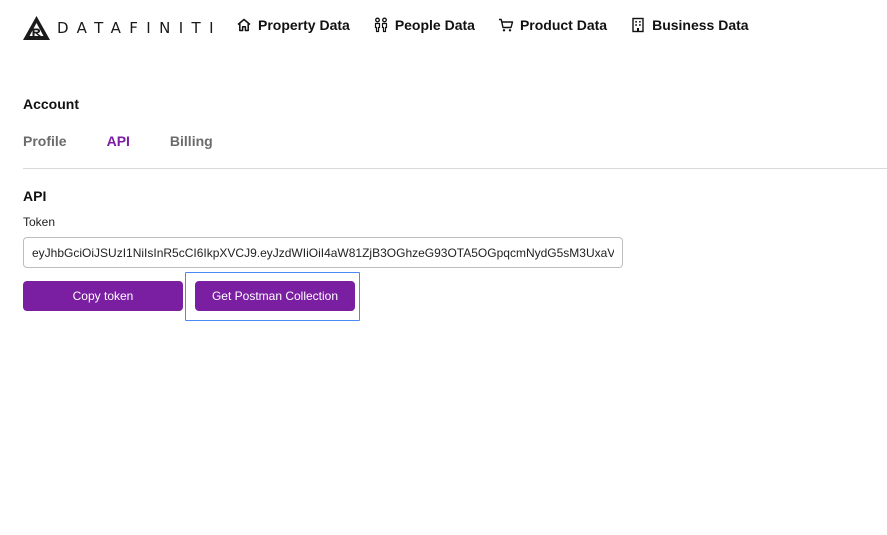 This screenshot has width=887, height=535. Describe the element at coordinates (304, 25) in the screenshot. I see `nav-label: Property Data` at that location.